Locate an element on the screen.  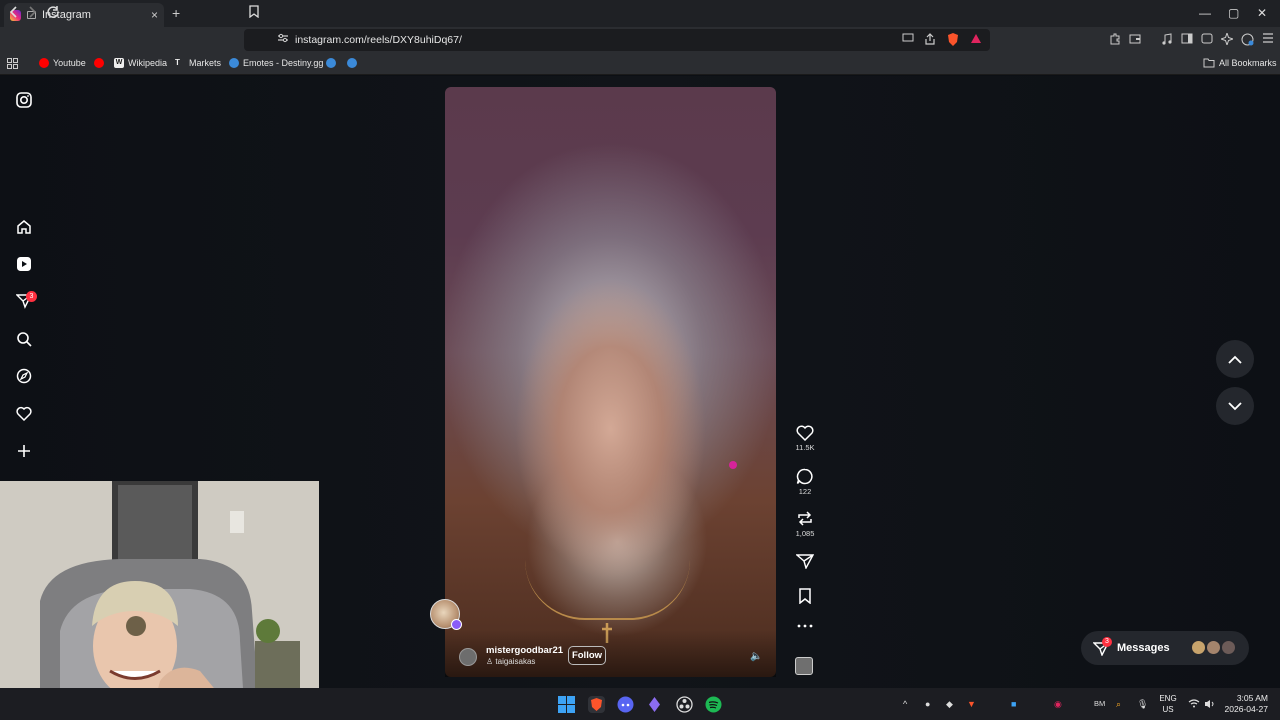
tray-search-icon: ⌕ is located at coordinates (1118, 704).